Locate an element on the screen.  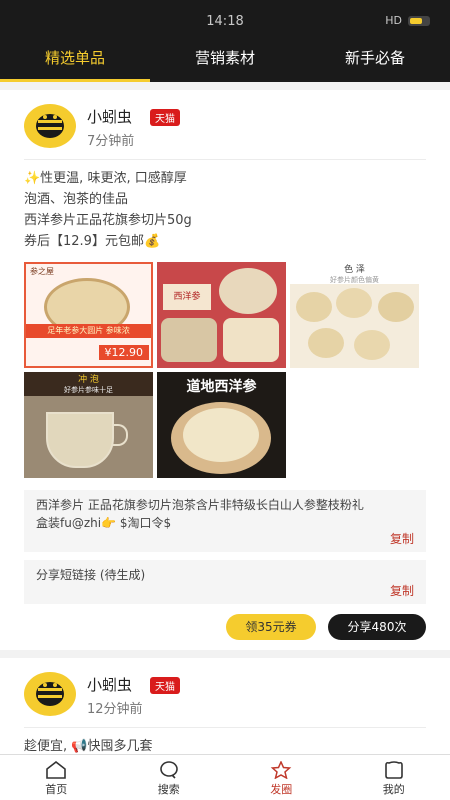
image-caption: 足年老参大圆片 参味浓 is located at coordinates (88, 331).